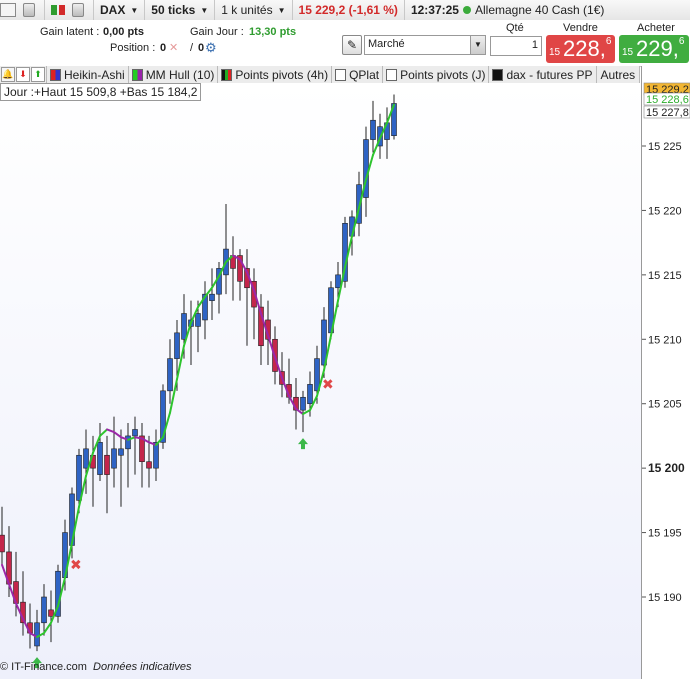  What do you see at coordinates (656, 28) in the screenshot?
I see `buy-label: Acheter` at bounding box center [656, 28].